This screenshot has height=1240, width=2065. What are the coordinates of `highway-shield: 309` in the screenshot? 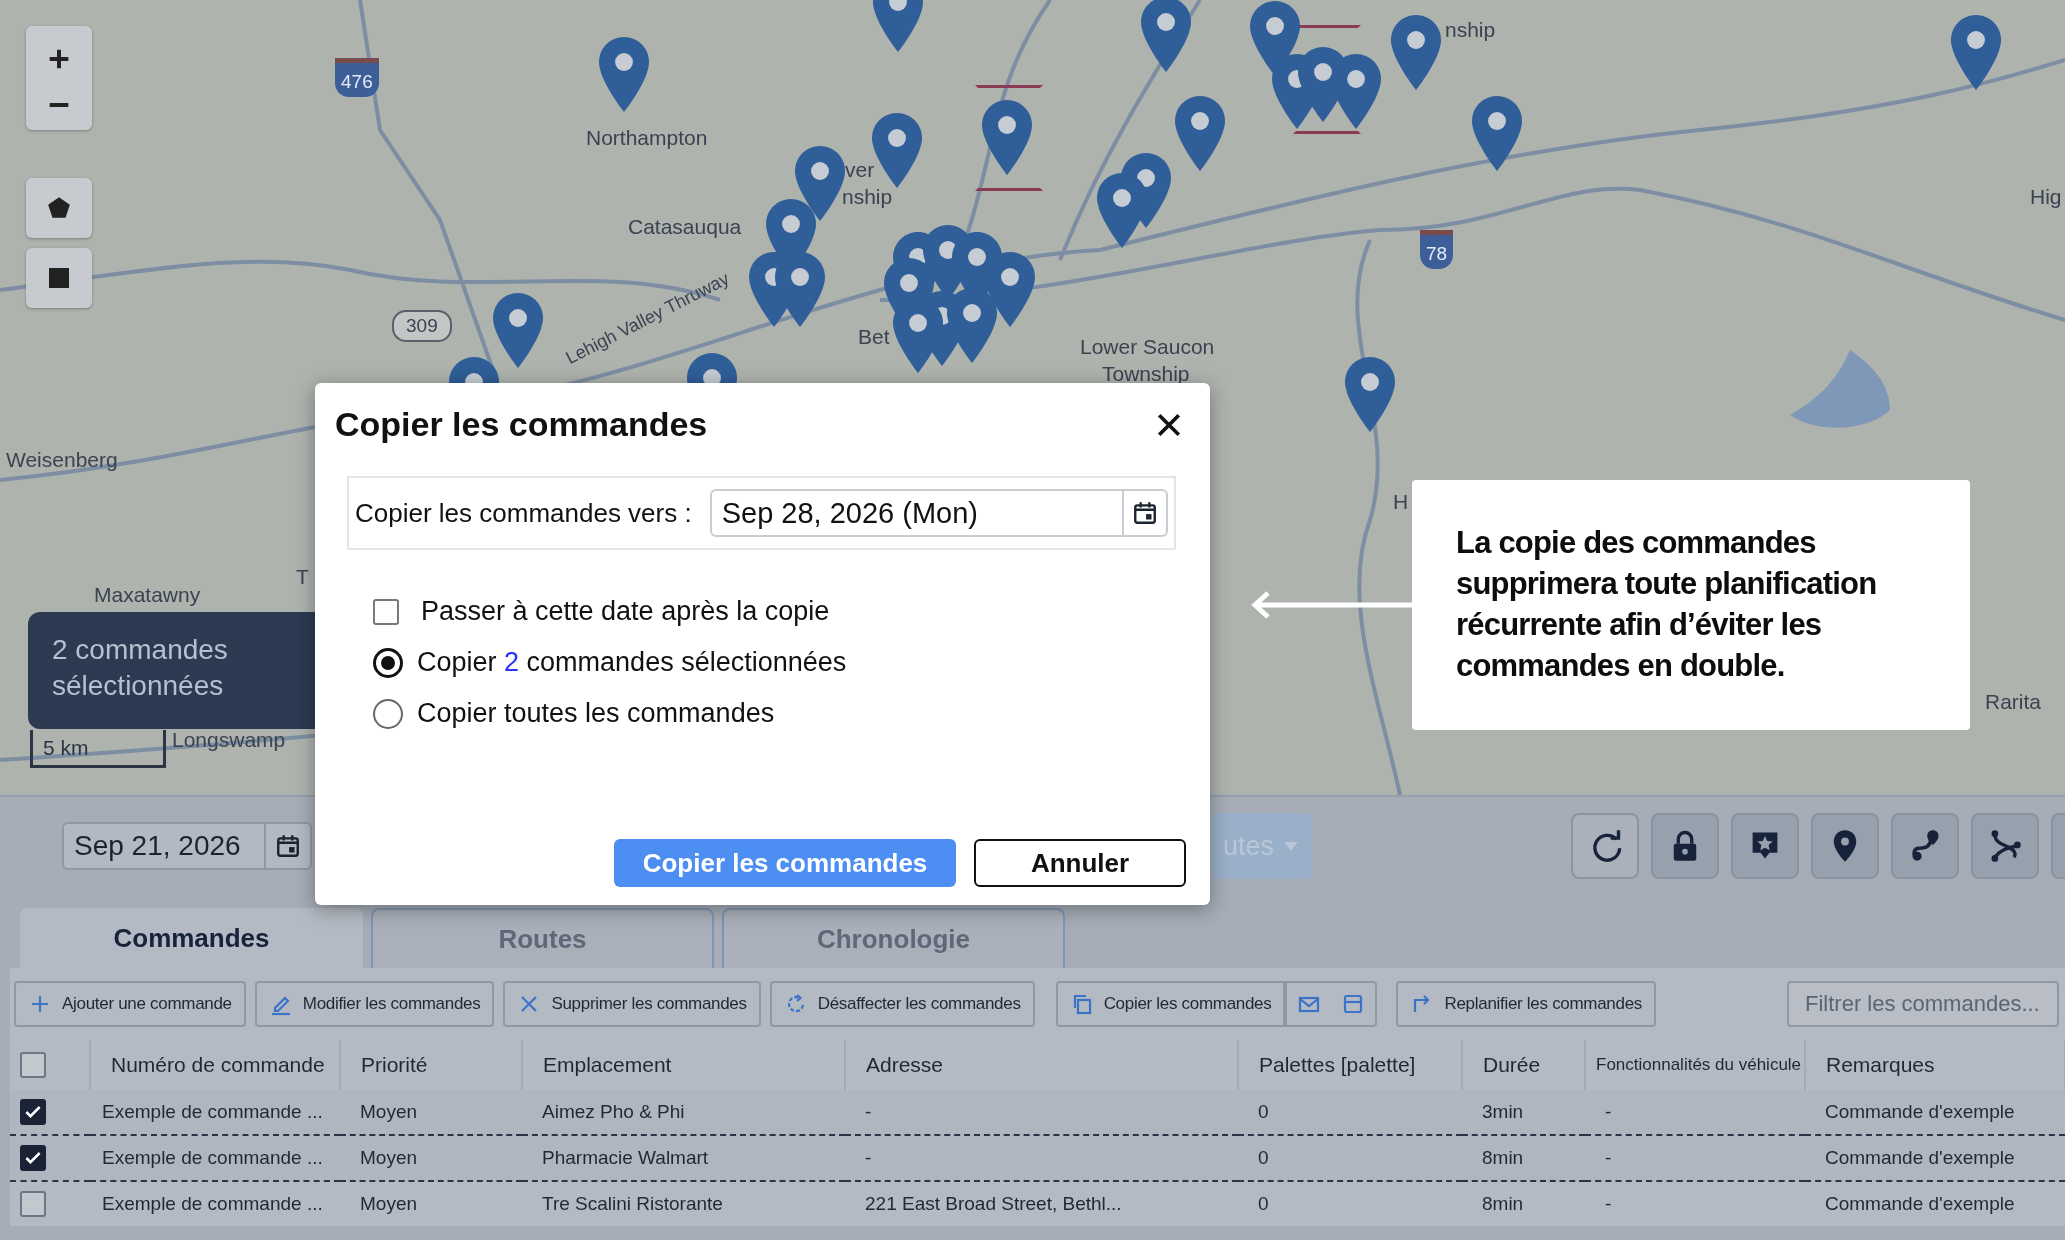 It's located at (422, 326).